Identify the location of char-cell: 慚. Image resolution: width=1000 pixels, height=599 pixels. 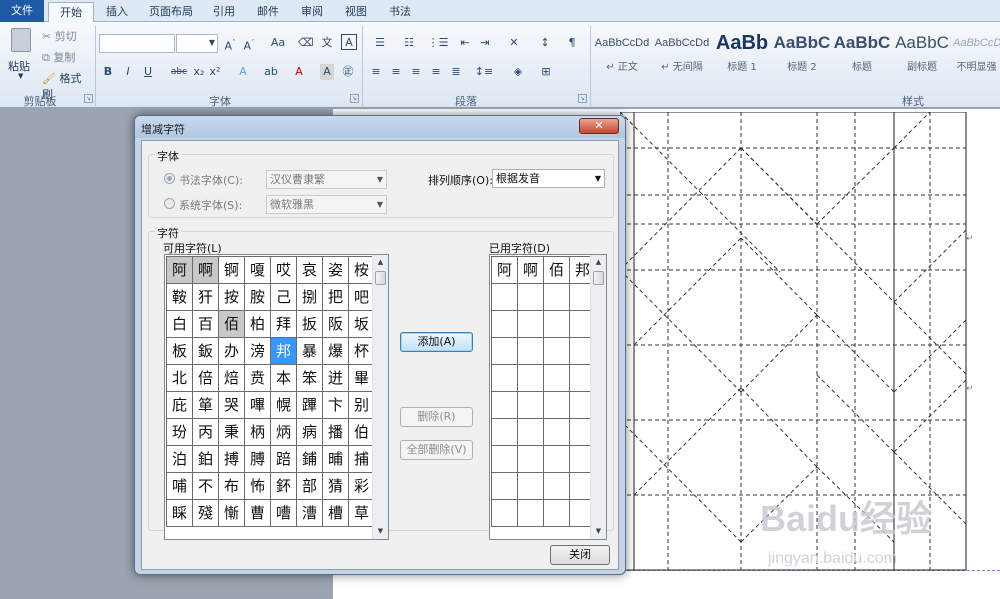
(231, 513).